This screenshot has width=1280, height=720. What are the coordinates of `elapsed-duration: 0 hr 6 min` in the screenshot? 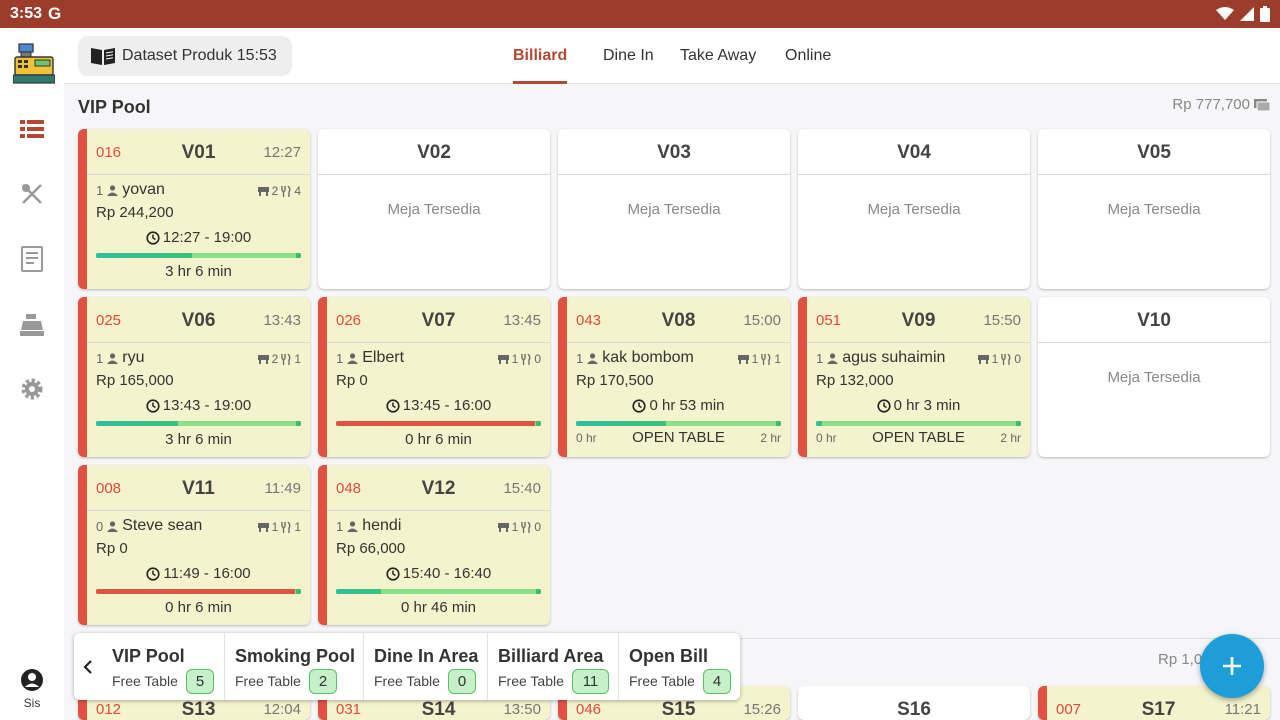 It's located at (198, 607).